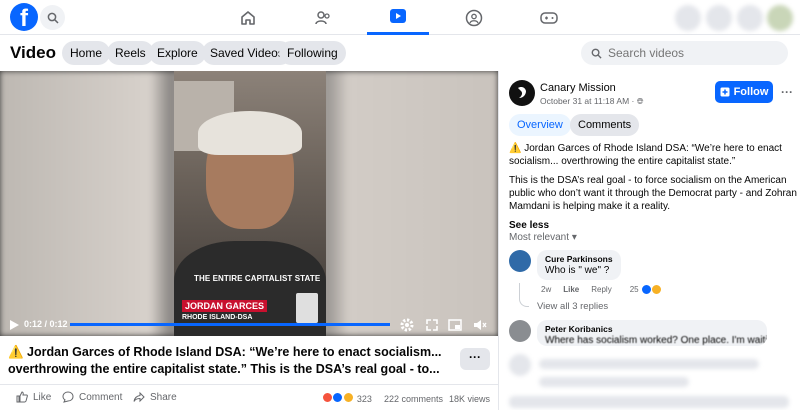 The image size is (800, 410). What do you see at coordinates (750, 18) in the screenshot?
I see `notifications-icon` at bounding box center [750, 18].